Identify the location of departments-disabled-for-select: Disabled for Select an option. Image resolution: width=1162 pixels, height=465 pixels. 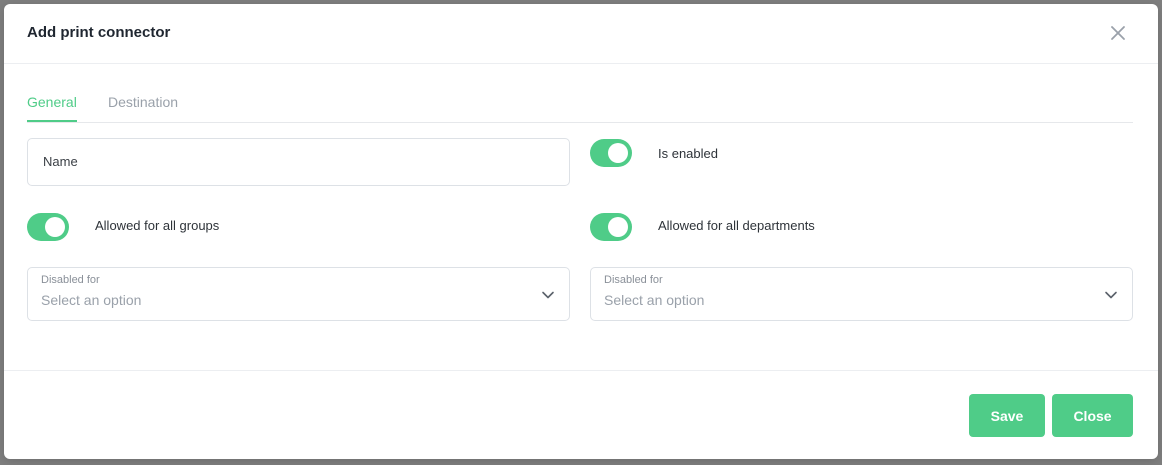
(861, 294).